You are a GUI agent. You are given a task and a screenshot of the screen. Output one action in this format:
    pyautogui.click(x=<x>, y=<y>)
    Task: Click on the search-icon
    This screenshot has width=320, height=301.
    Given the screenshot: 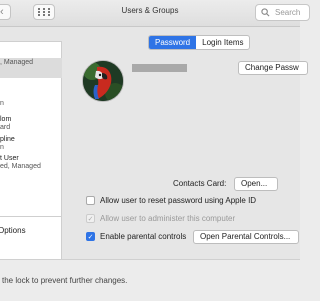 What is the action you would take?
    pyautogui.click(x=265, y=12)
    